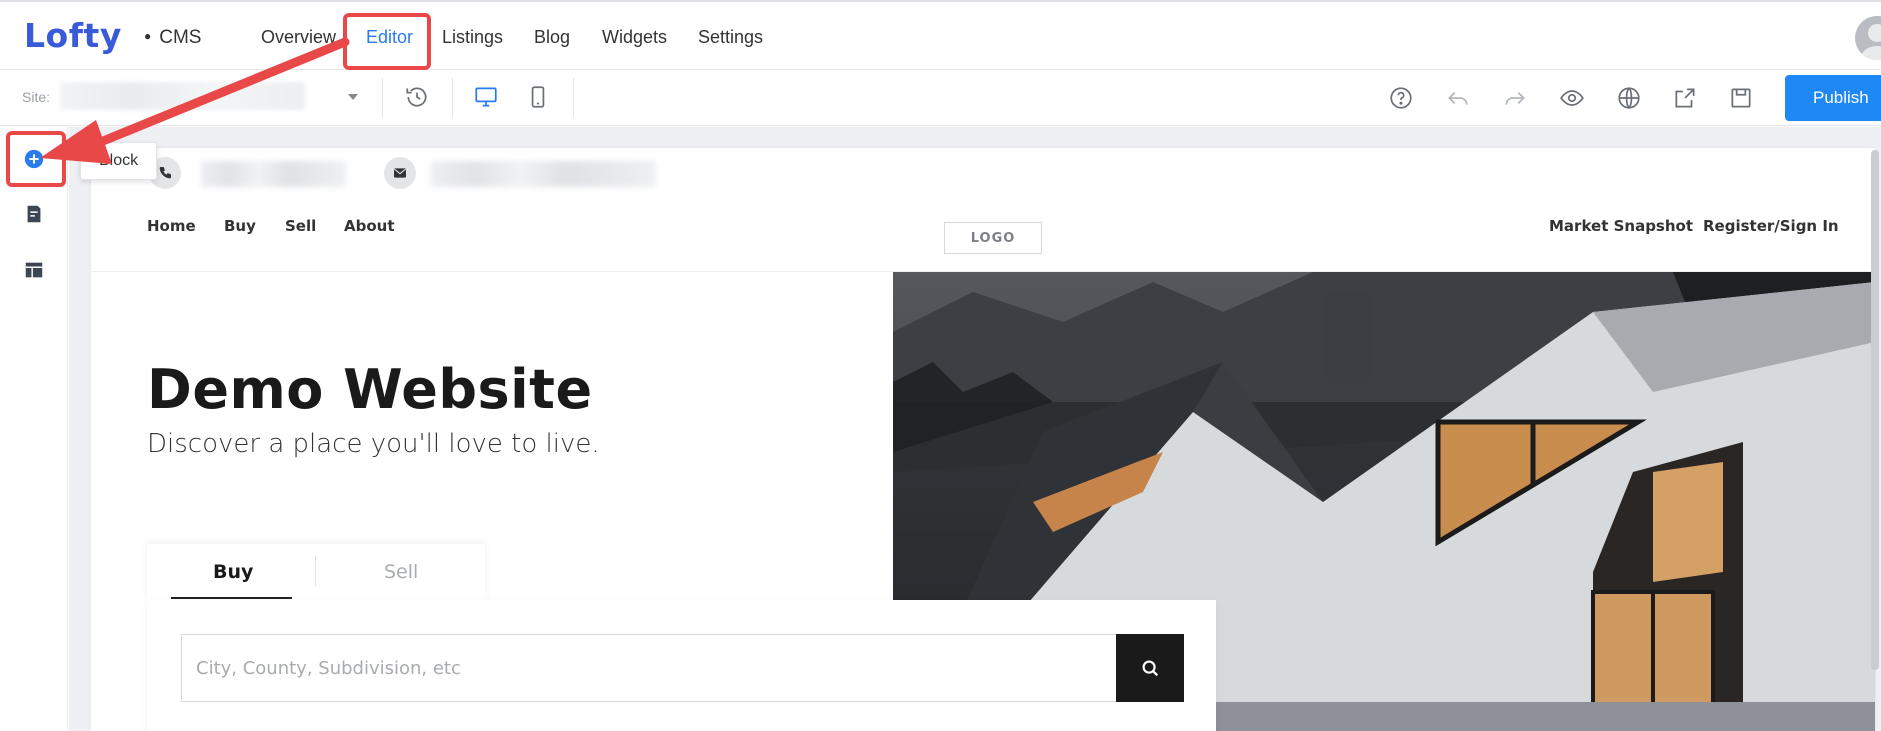 The width and height of the screenshot is (1881, 731). What do you see at coordinates (417, 97) in the screenshot?
I see `history-icon` at bounding box center [417, 97].